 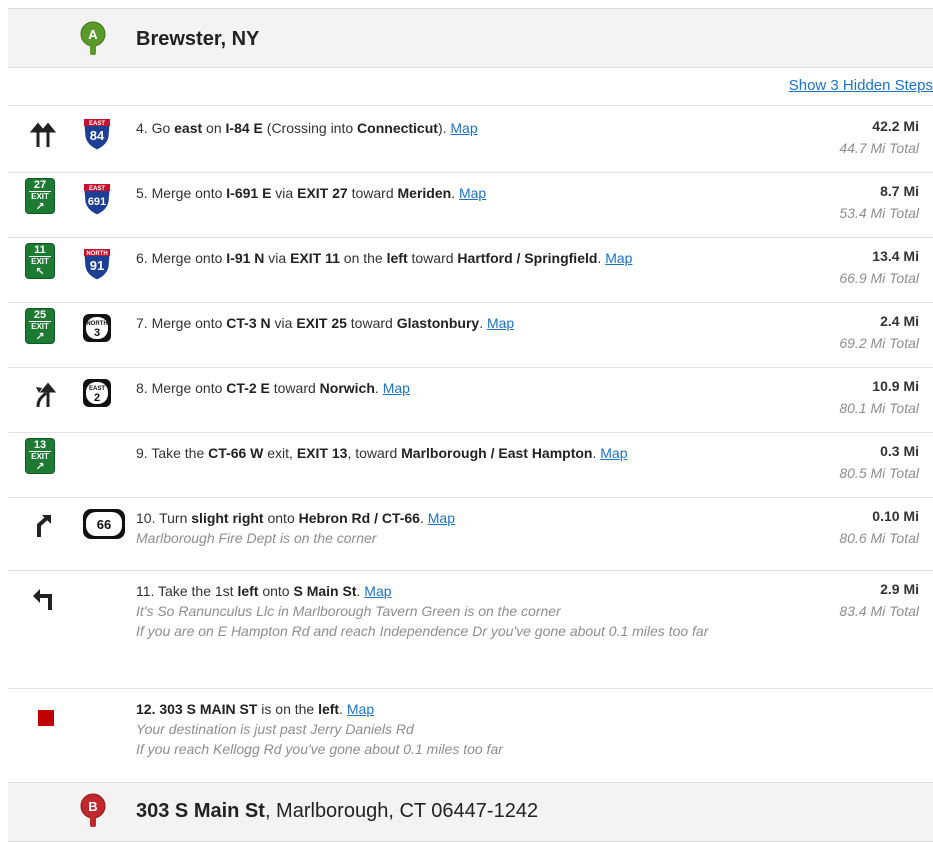 I want to click on step-total-distance: 80.1 Mi Total, so click(x=879, y=408).